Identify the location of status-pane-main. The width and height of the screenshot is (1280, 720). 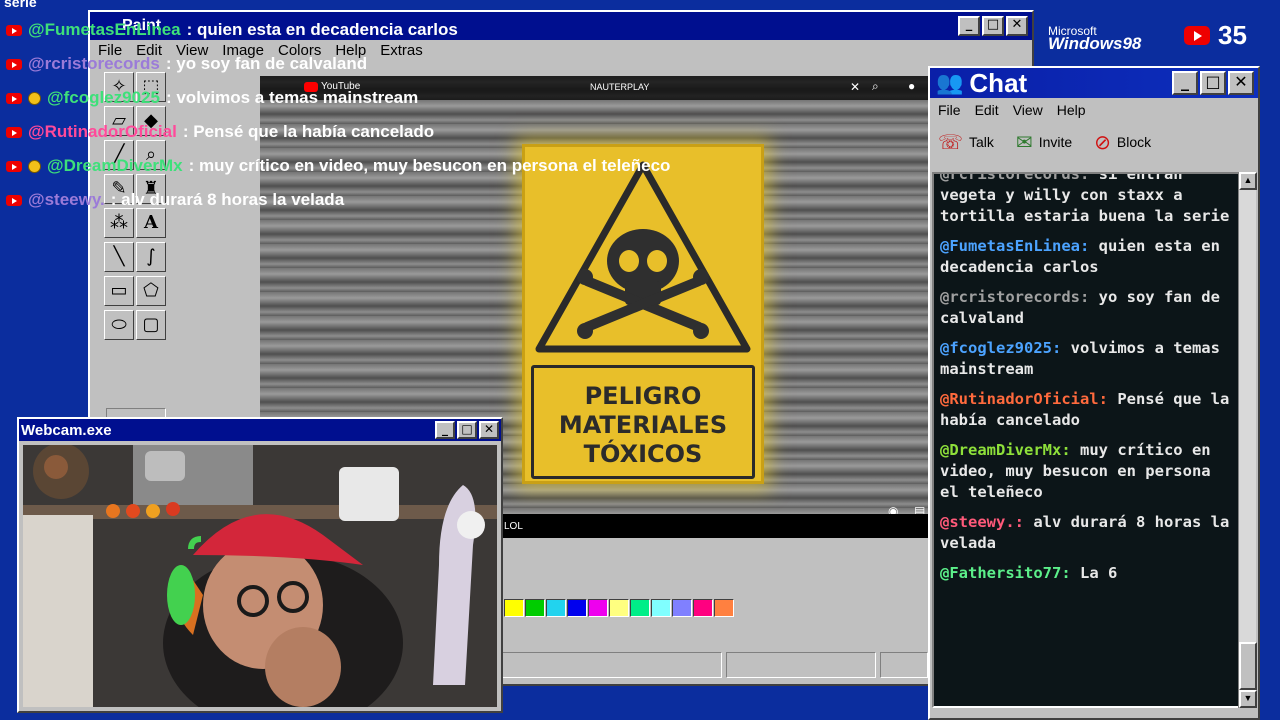
(612, 665).